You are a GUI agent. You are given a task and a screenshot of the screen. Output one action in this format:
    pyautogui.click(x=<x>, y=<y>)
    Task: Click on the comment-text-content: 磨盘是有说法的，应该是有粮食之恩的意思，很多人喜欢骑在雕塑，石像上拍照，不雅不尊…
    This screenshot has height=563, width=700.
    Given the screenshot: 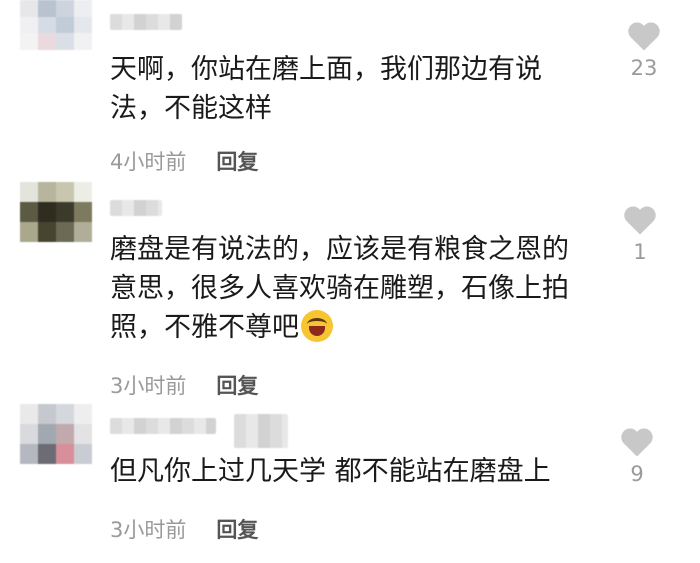 What is the action you would take?
    pyautogui.click(x=339, y=288)
    